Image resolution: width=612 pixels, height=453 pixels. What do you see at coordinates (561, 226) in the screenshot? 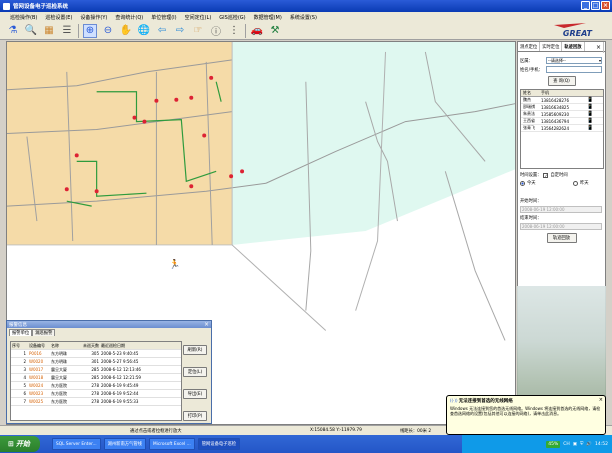
I see `end-time-select: 2008-06-19 12:00:00` at bounding box center [561, 226].